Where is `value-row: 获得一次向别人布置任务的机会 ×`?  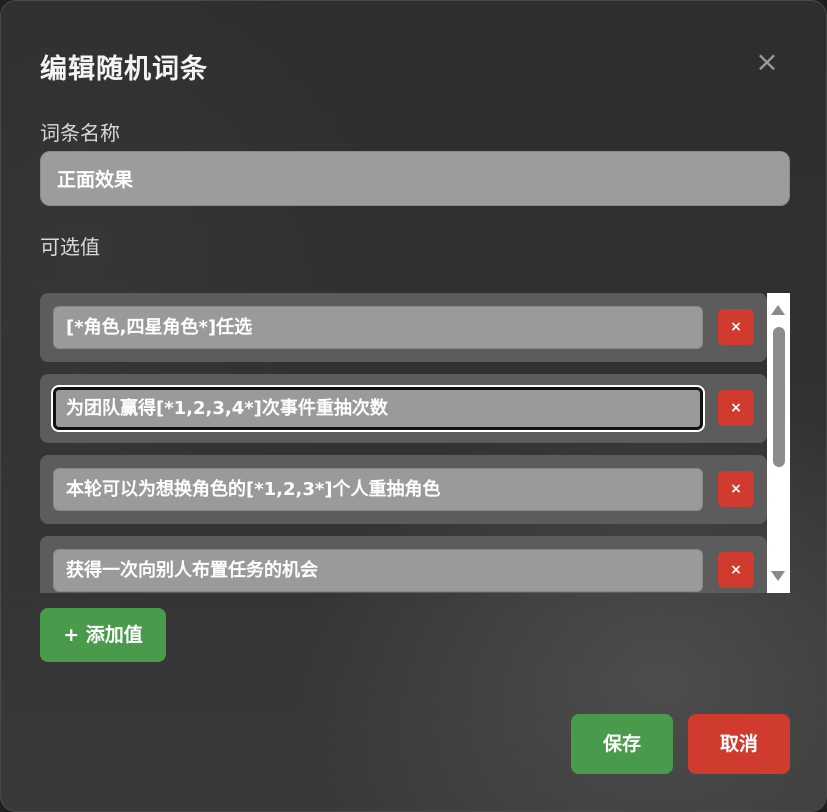 value-row: 获得一次向别人布置任务的机会 × is located at coordinates (403, 564).